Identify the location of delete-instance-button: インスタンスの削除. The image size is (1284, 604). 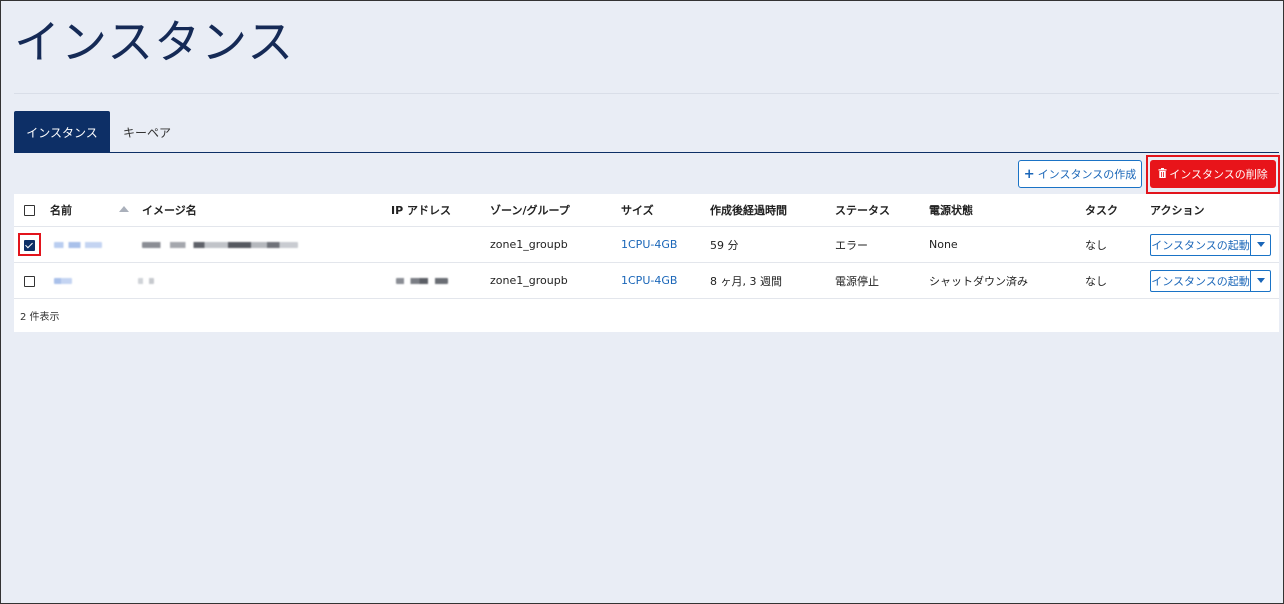
(1213, 174).